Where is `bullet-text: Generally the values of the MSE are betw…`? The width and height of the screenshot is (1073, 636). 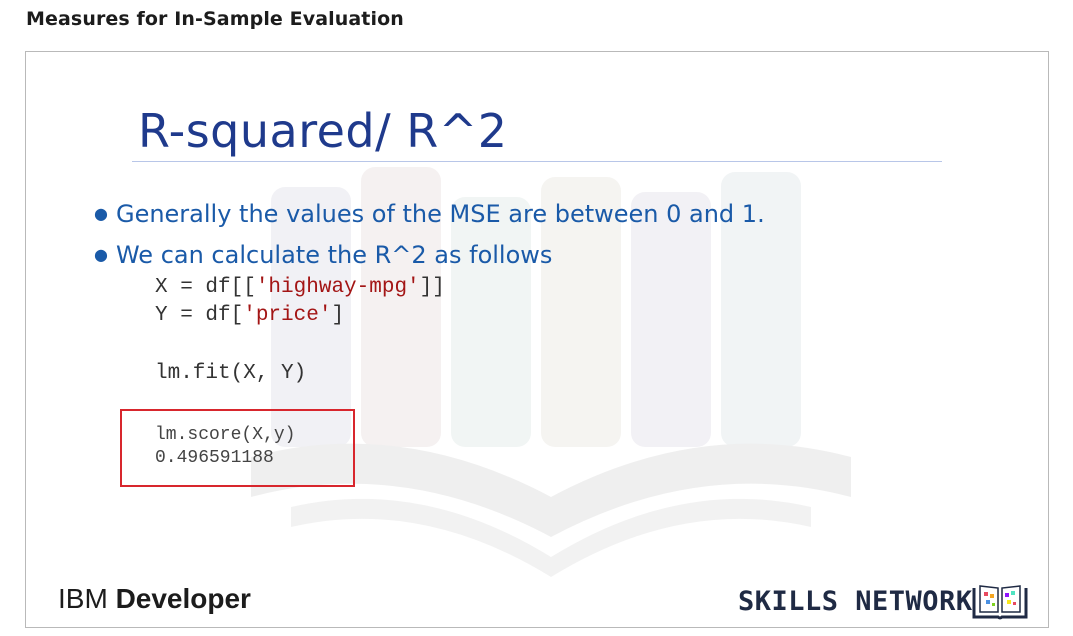 bullet-text: Generally the values of the MSE are betw… is located at coordinates (440, 214).